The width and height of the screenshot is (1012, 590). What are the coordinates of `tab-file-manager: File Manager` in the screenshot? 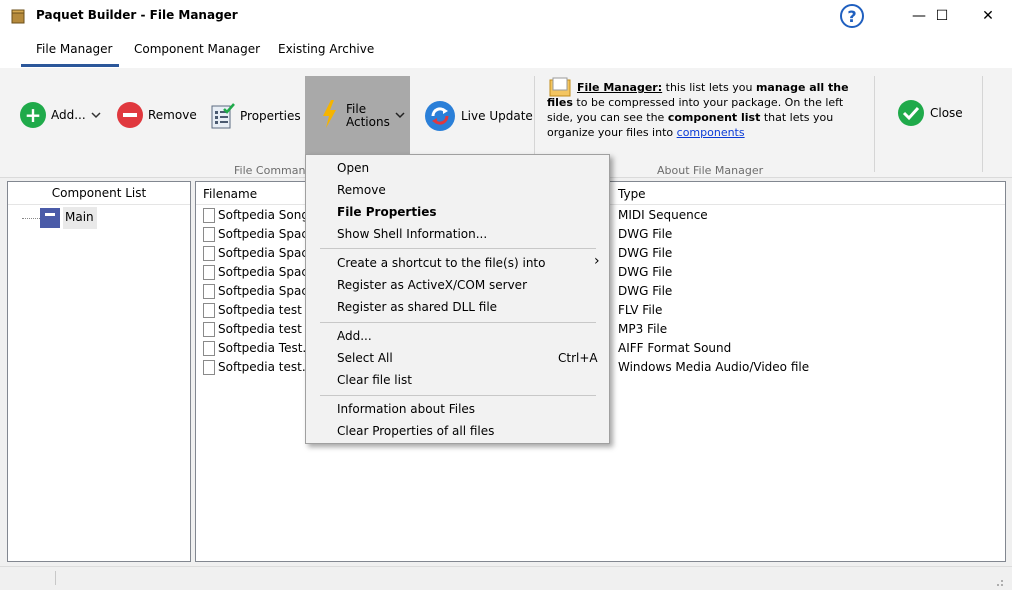 It's located at (74, 49).